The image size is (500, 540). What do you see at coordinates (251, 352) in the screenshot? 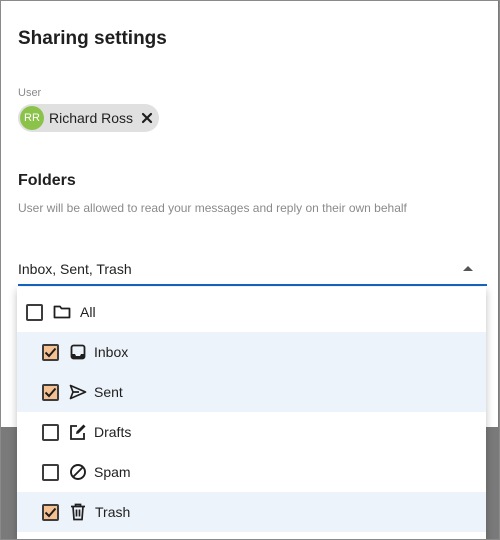
I see `option-inbox: Inbox` at bounding box center [251, 352].